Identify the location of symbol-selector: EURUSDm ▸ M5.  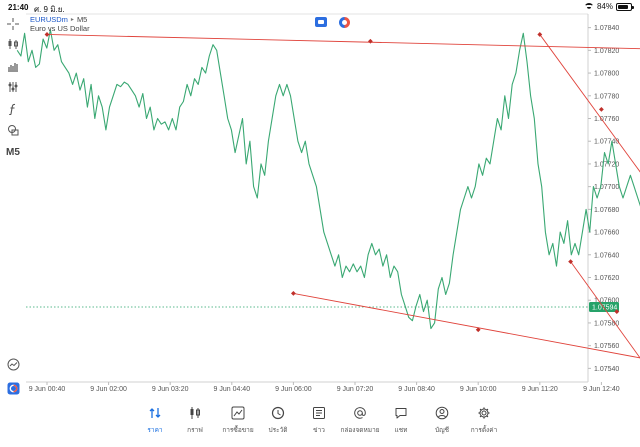
(58, 19).